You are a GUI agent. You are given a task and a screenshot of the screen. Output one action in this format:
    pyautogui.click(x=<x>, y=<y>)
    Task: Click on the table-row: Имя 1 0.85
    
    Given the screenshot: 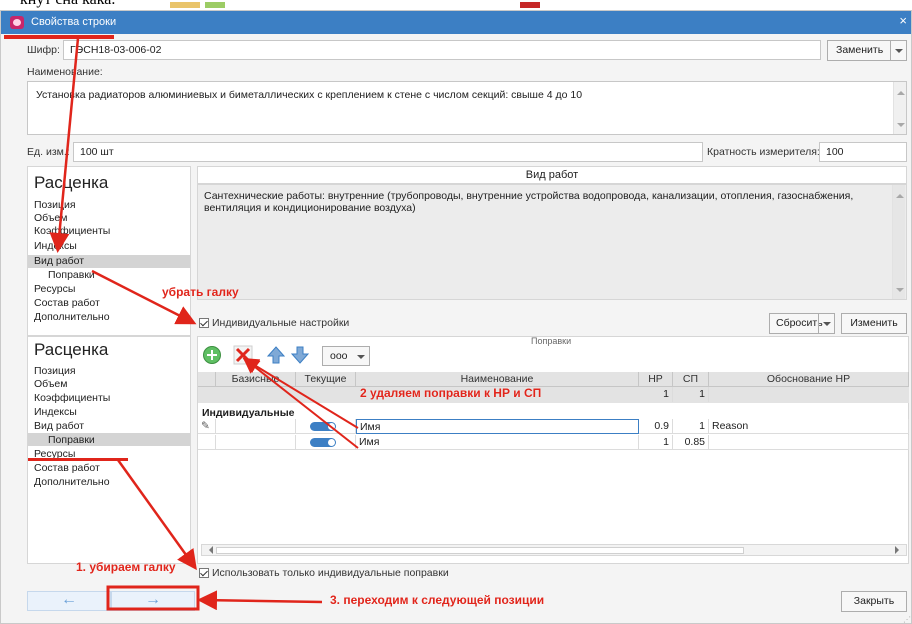 What is the action you would take?
    pyautogui.click(x=553, y=443)
    